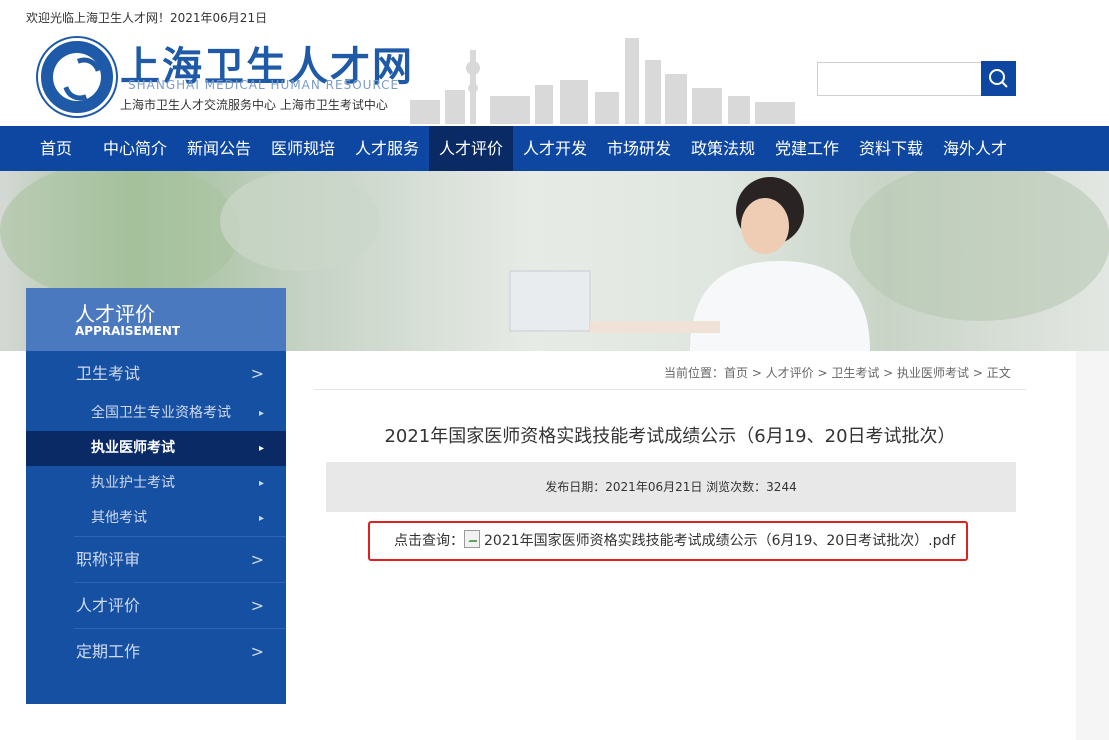  What do you see at coordinates (119, 518) in the screenshot?
I see `sidebar-subitem-label: 其他考试` at bounding box center [119, 518].